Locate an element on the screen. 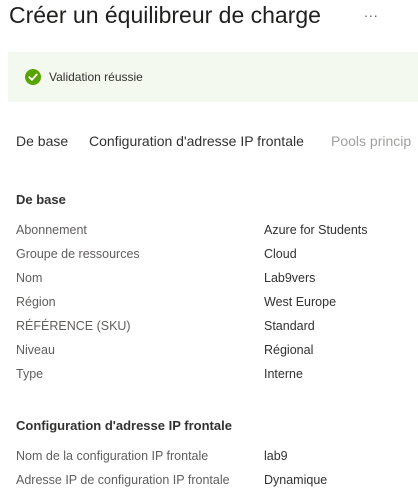 This screenshot has height=504, width=418. row-value: Azure for Students is located at coordinates (316, 230).